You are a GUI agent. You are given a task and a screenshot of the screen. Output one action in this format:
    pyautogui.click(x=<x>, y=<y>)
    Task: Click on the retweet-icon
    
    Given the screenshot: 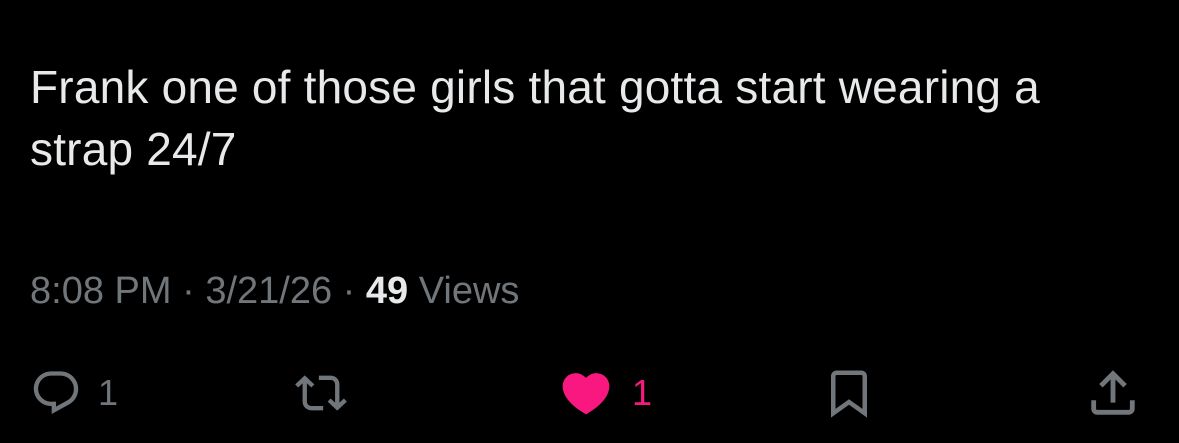 What is the action you would take?
    pyautogui.click(x=321, y=393)
    